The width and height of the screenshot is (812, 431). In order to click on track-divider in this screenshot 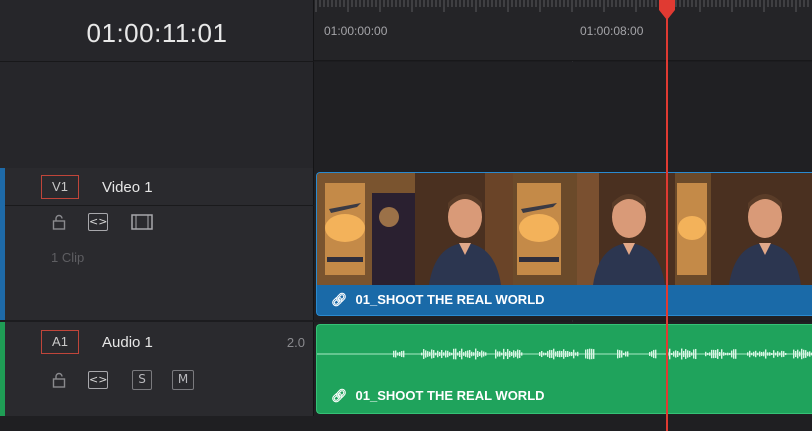, I will do `click(159, 205)`.